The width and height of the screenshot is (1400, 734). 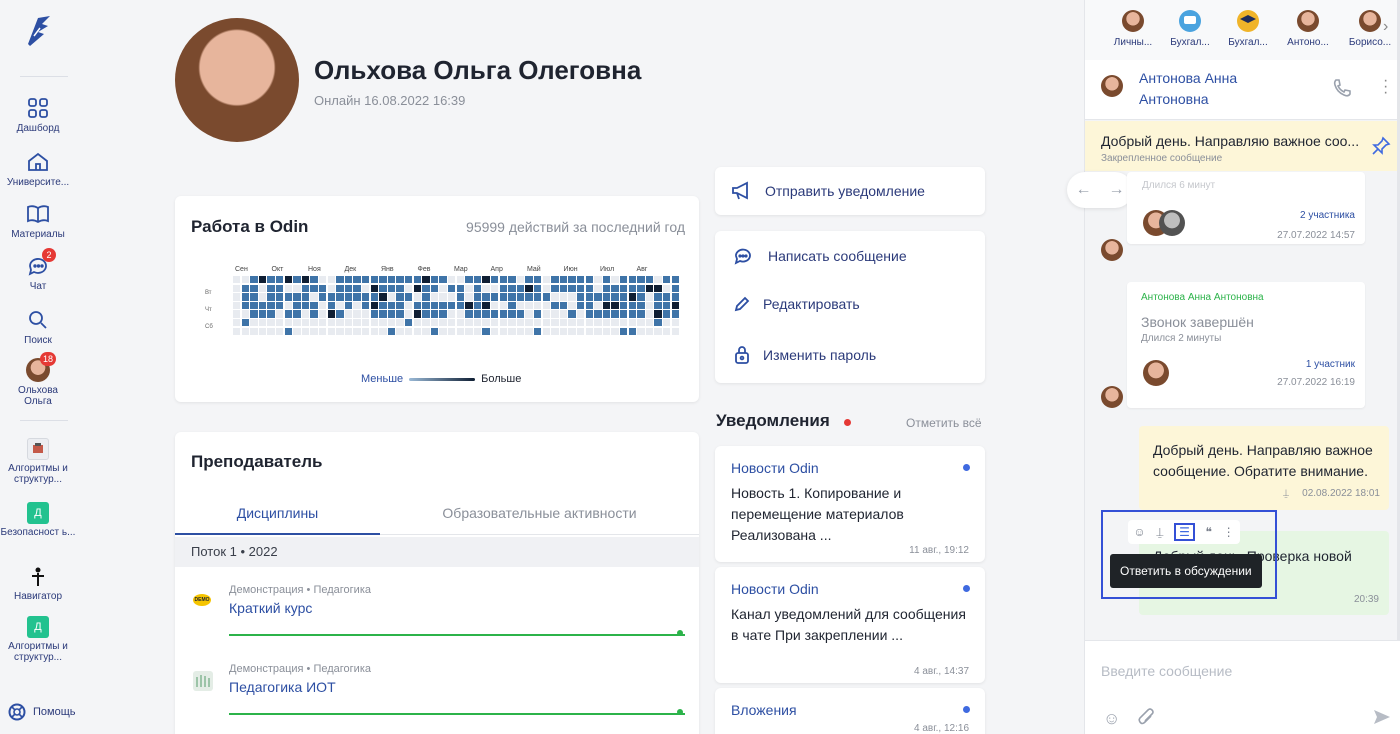 What do you see at coordinates (1381, 146) in the screenshot?
I see `pin-icon` at bounding box center [1381, 146].